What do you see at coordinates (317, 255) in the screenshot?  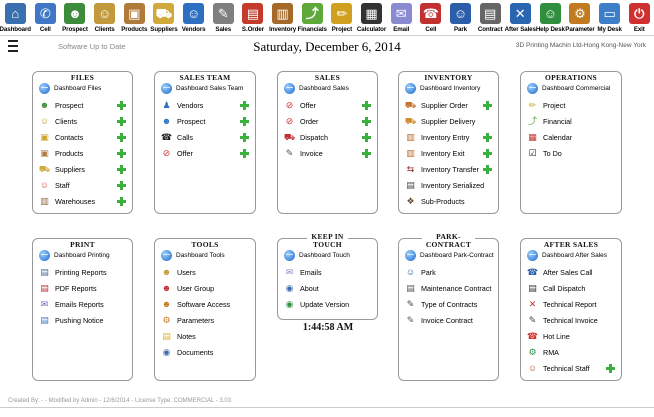 I see `panel-dashboard-link: Dashboard Touch` at bounding box center [317, 255].